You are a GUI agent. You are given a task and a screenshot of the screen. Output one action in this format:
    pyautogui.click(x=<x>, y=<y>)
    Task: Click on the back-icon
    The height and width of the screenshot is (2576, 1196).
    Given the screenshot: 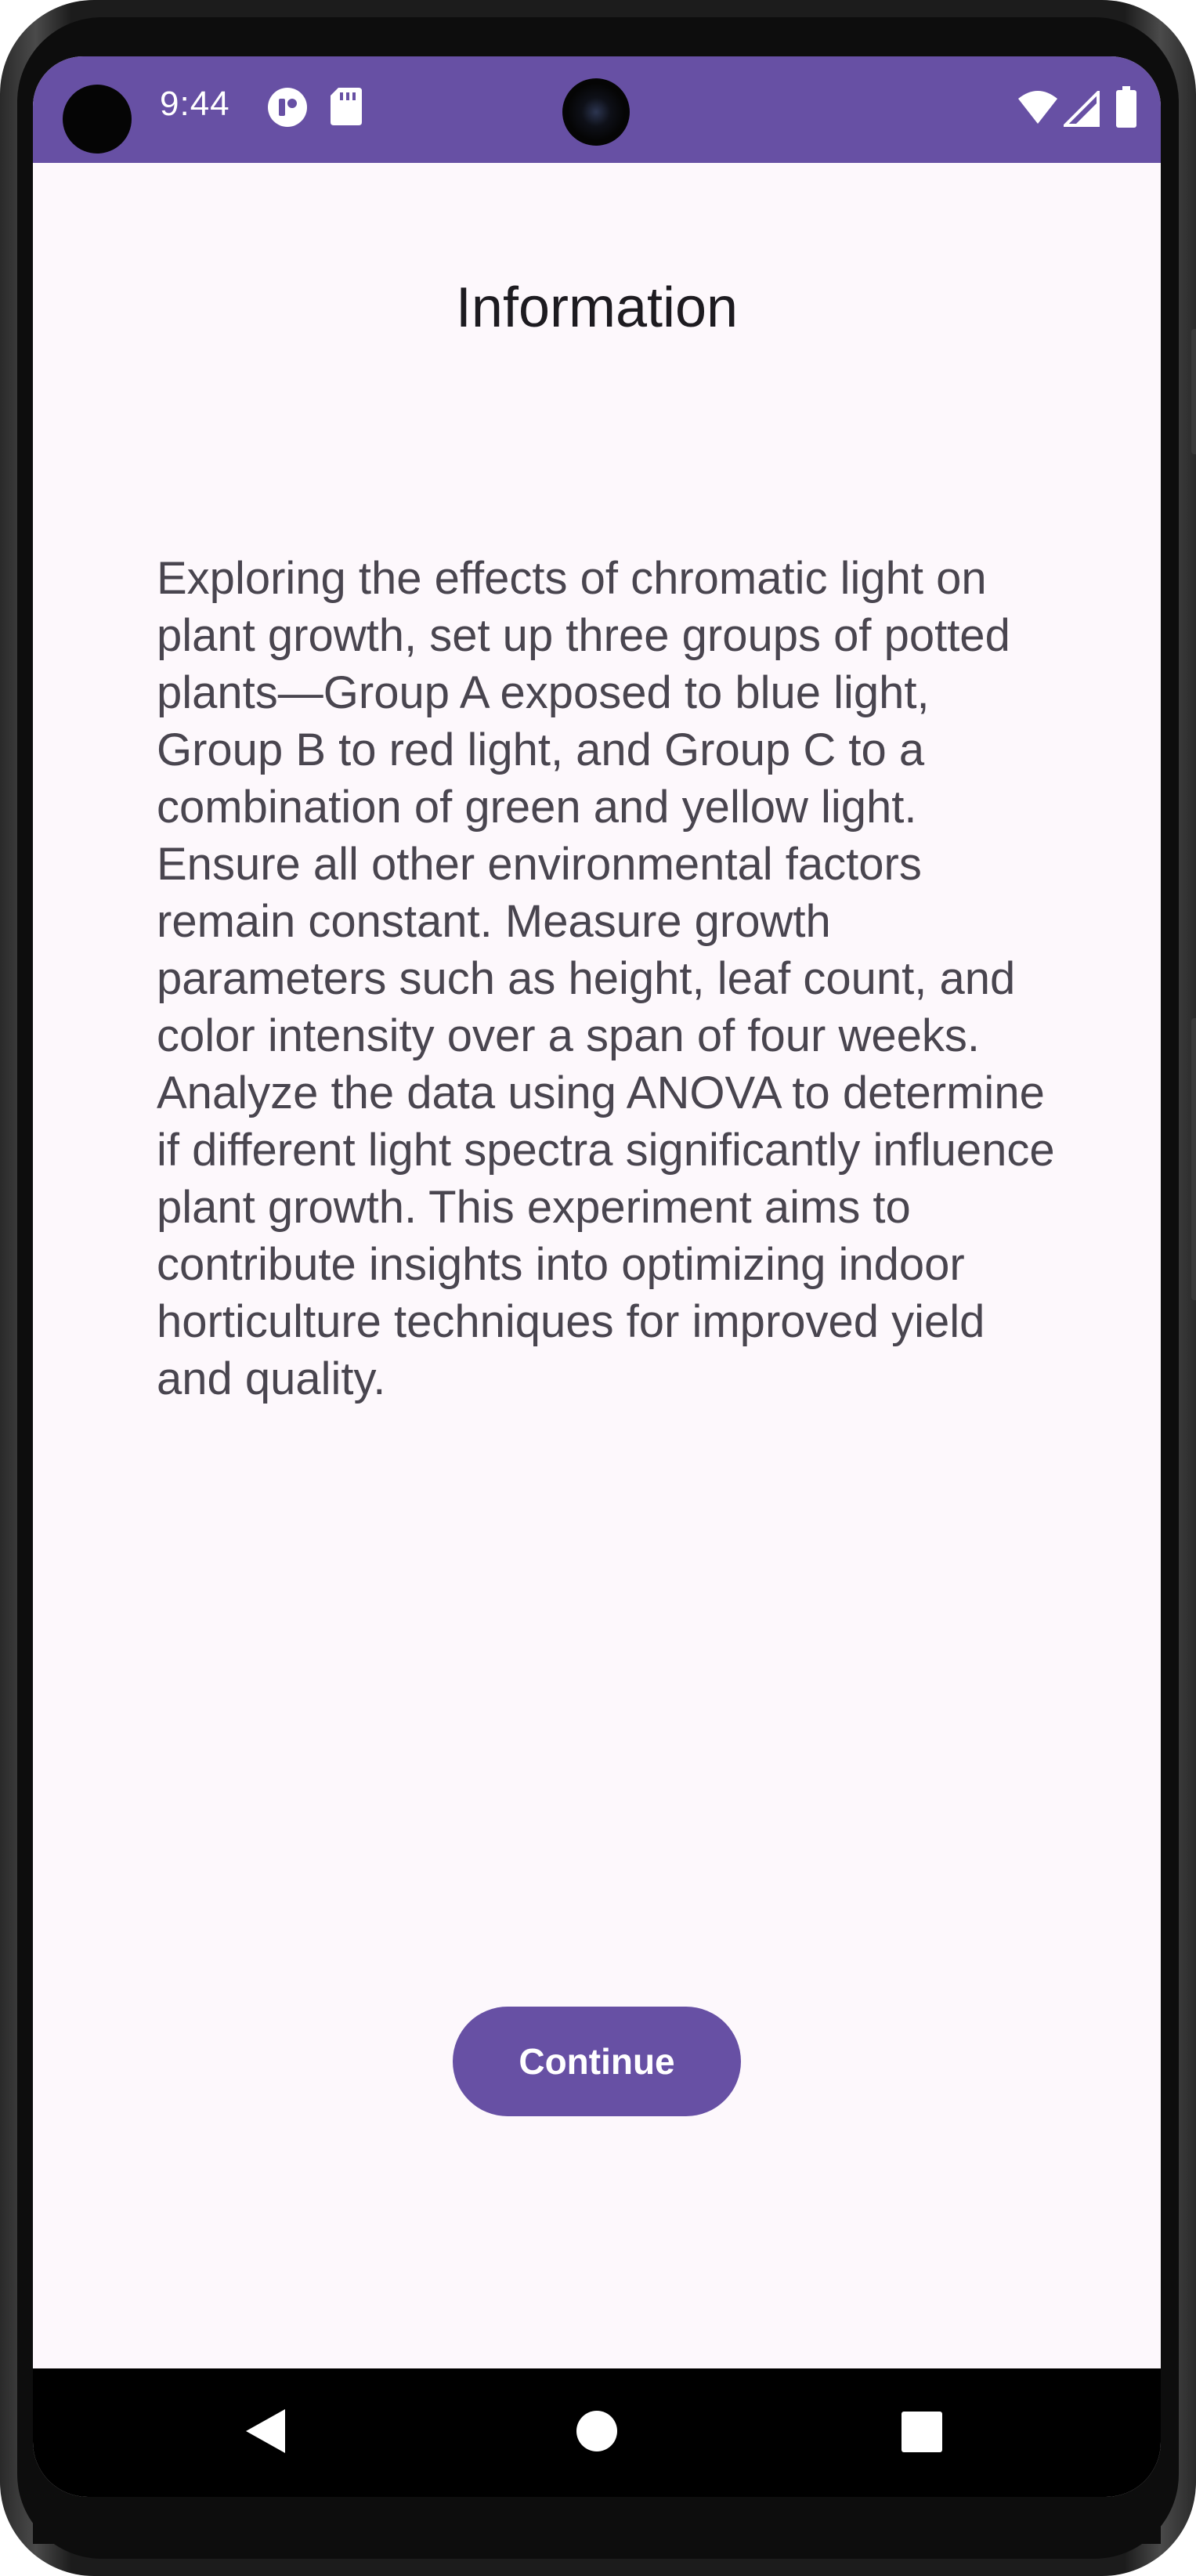 What is the action you would take?
    pyautogui.click(x=265, y=2433)
    